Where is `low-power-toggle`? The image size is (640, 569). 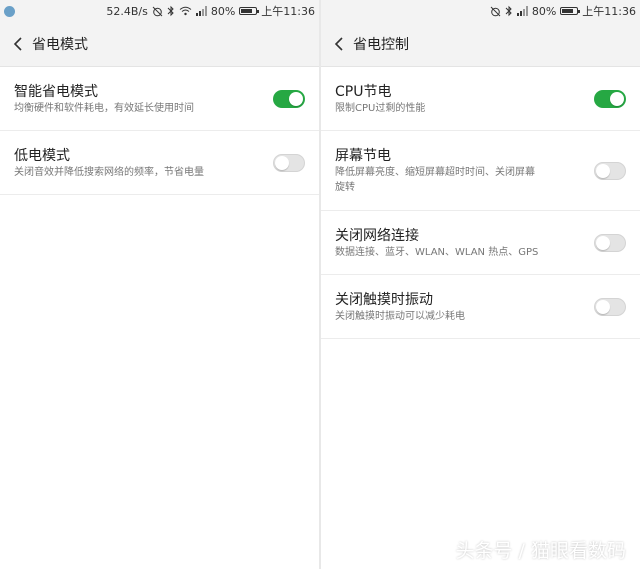 low-power-toggle is located at coordinates (289, 163).